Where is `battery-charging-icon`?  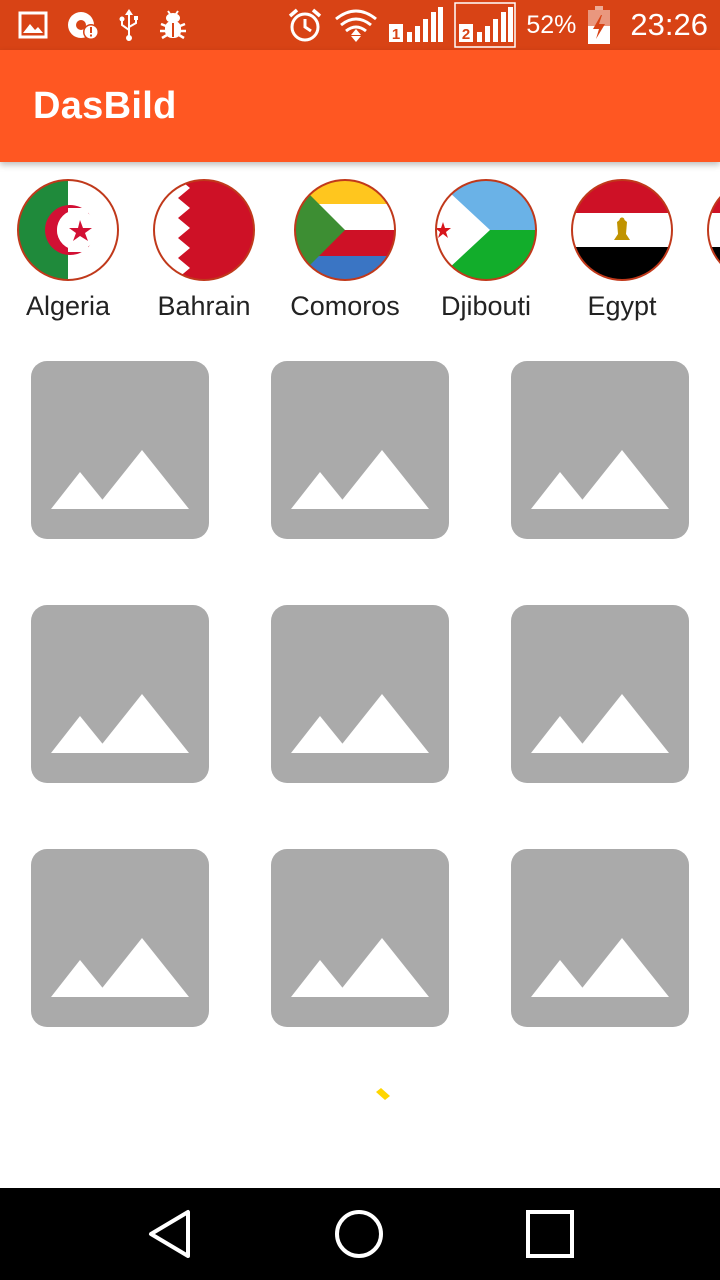 battery-charging-icon is located at coordinates (599, 25).